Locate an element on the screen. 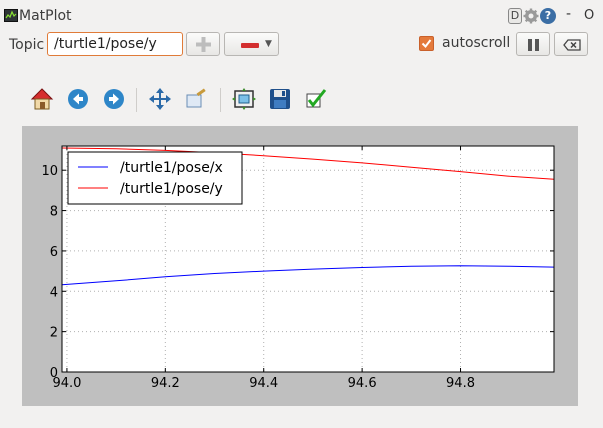  plus-icon is located at coordinates (203, 44).